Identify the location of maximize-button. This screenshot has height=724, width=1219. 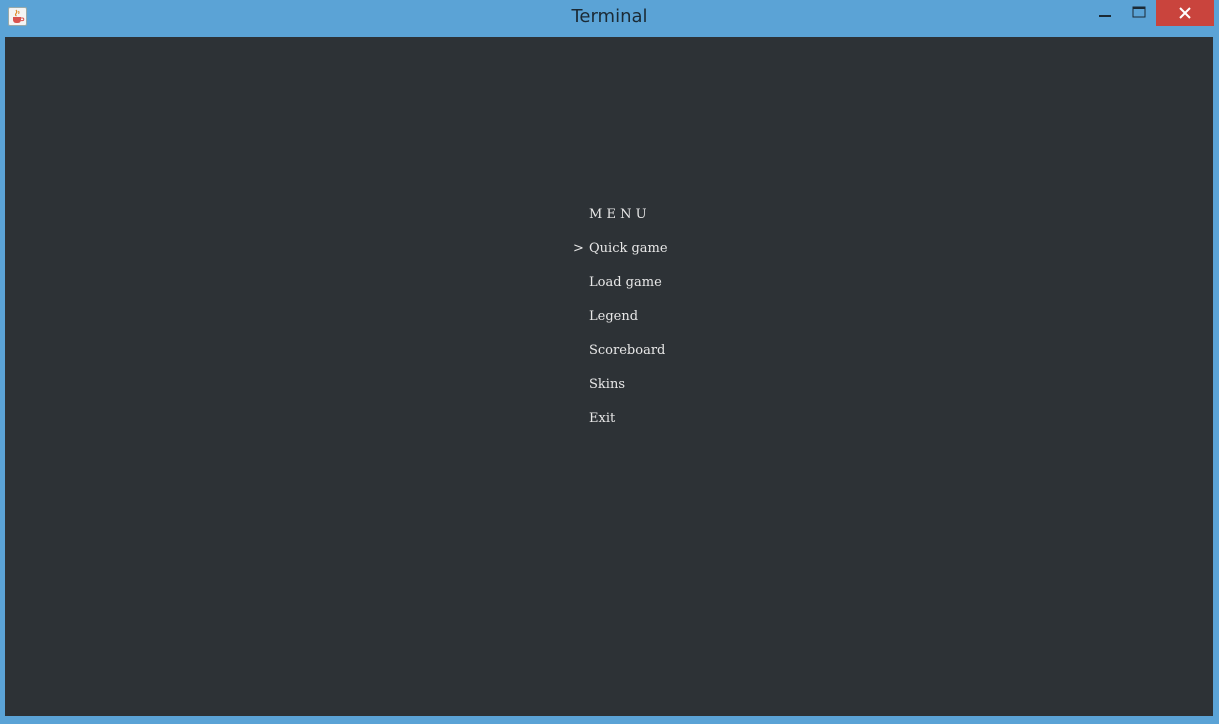
(1139, 13).